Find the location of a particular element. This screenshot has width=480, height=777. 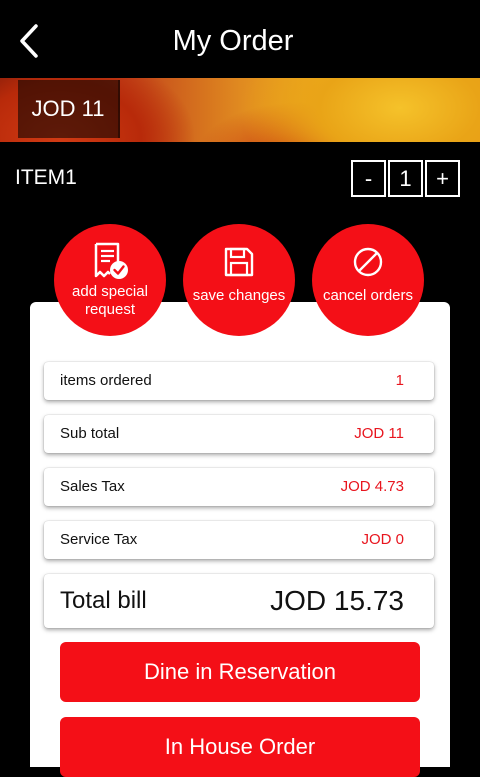

sales-tax-value: JOD 4.73 is located at coordinates (372, 486).